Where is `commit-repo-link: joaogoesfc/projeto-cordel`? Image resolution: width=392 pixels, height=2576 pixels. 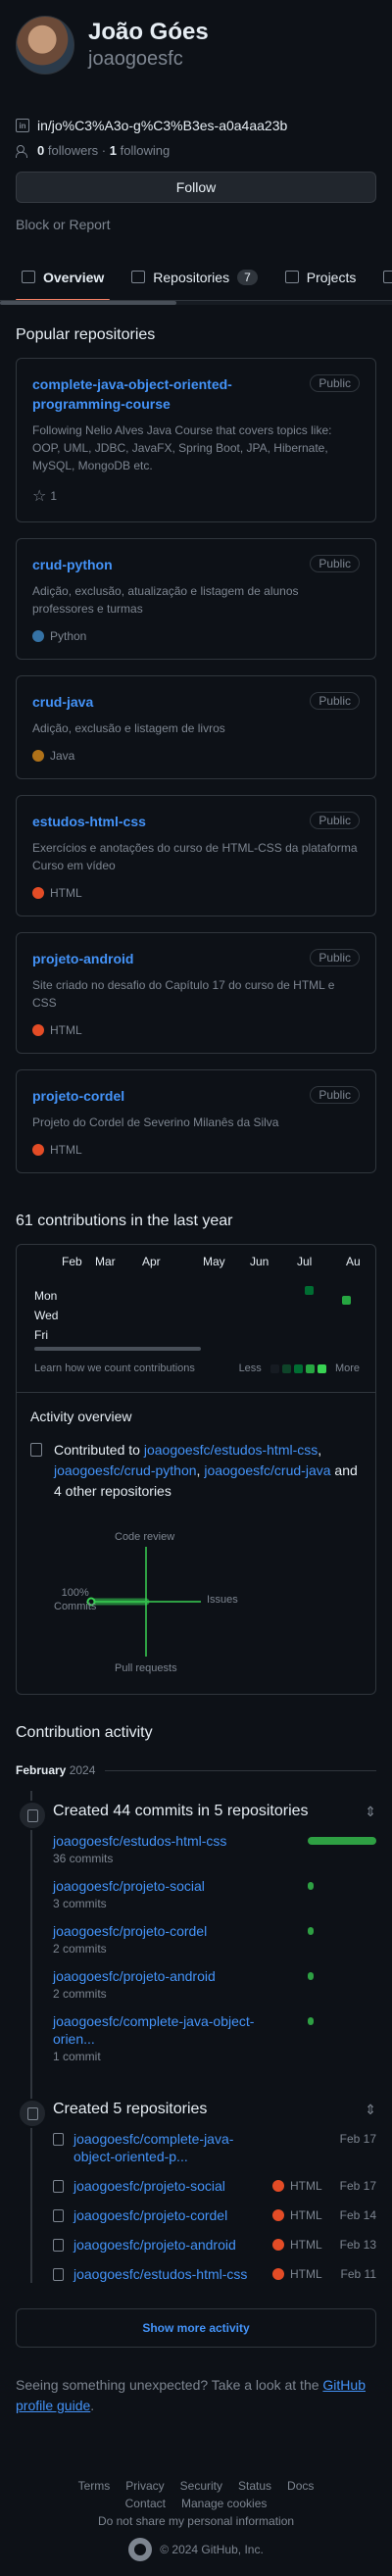 commit-repo-link: joaogoesfc/projeto-cordel is located at coordinates (130, 1931).